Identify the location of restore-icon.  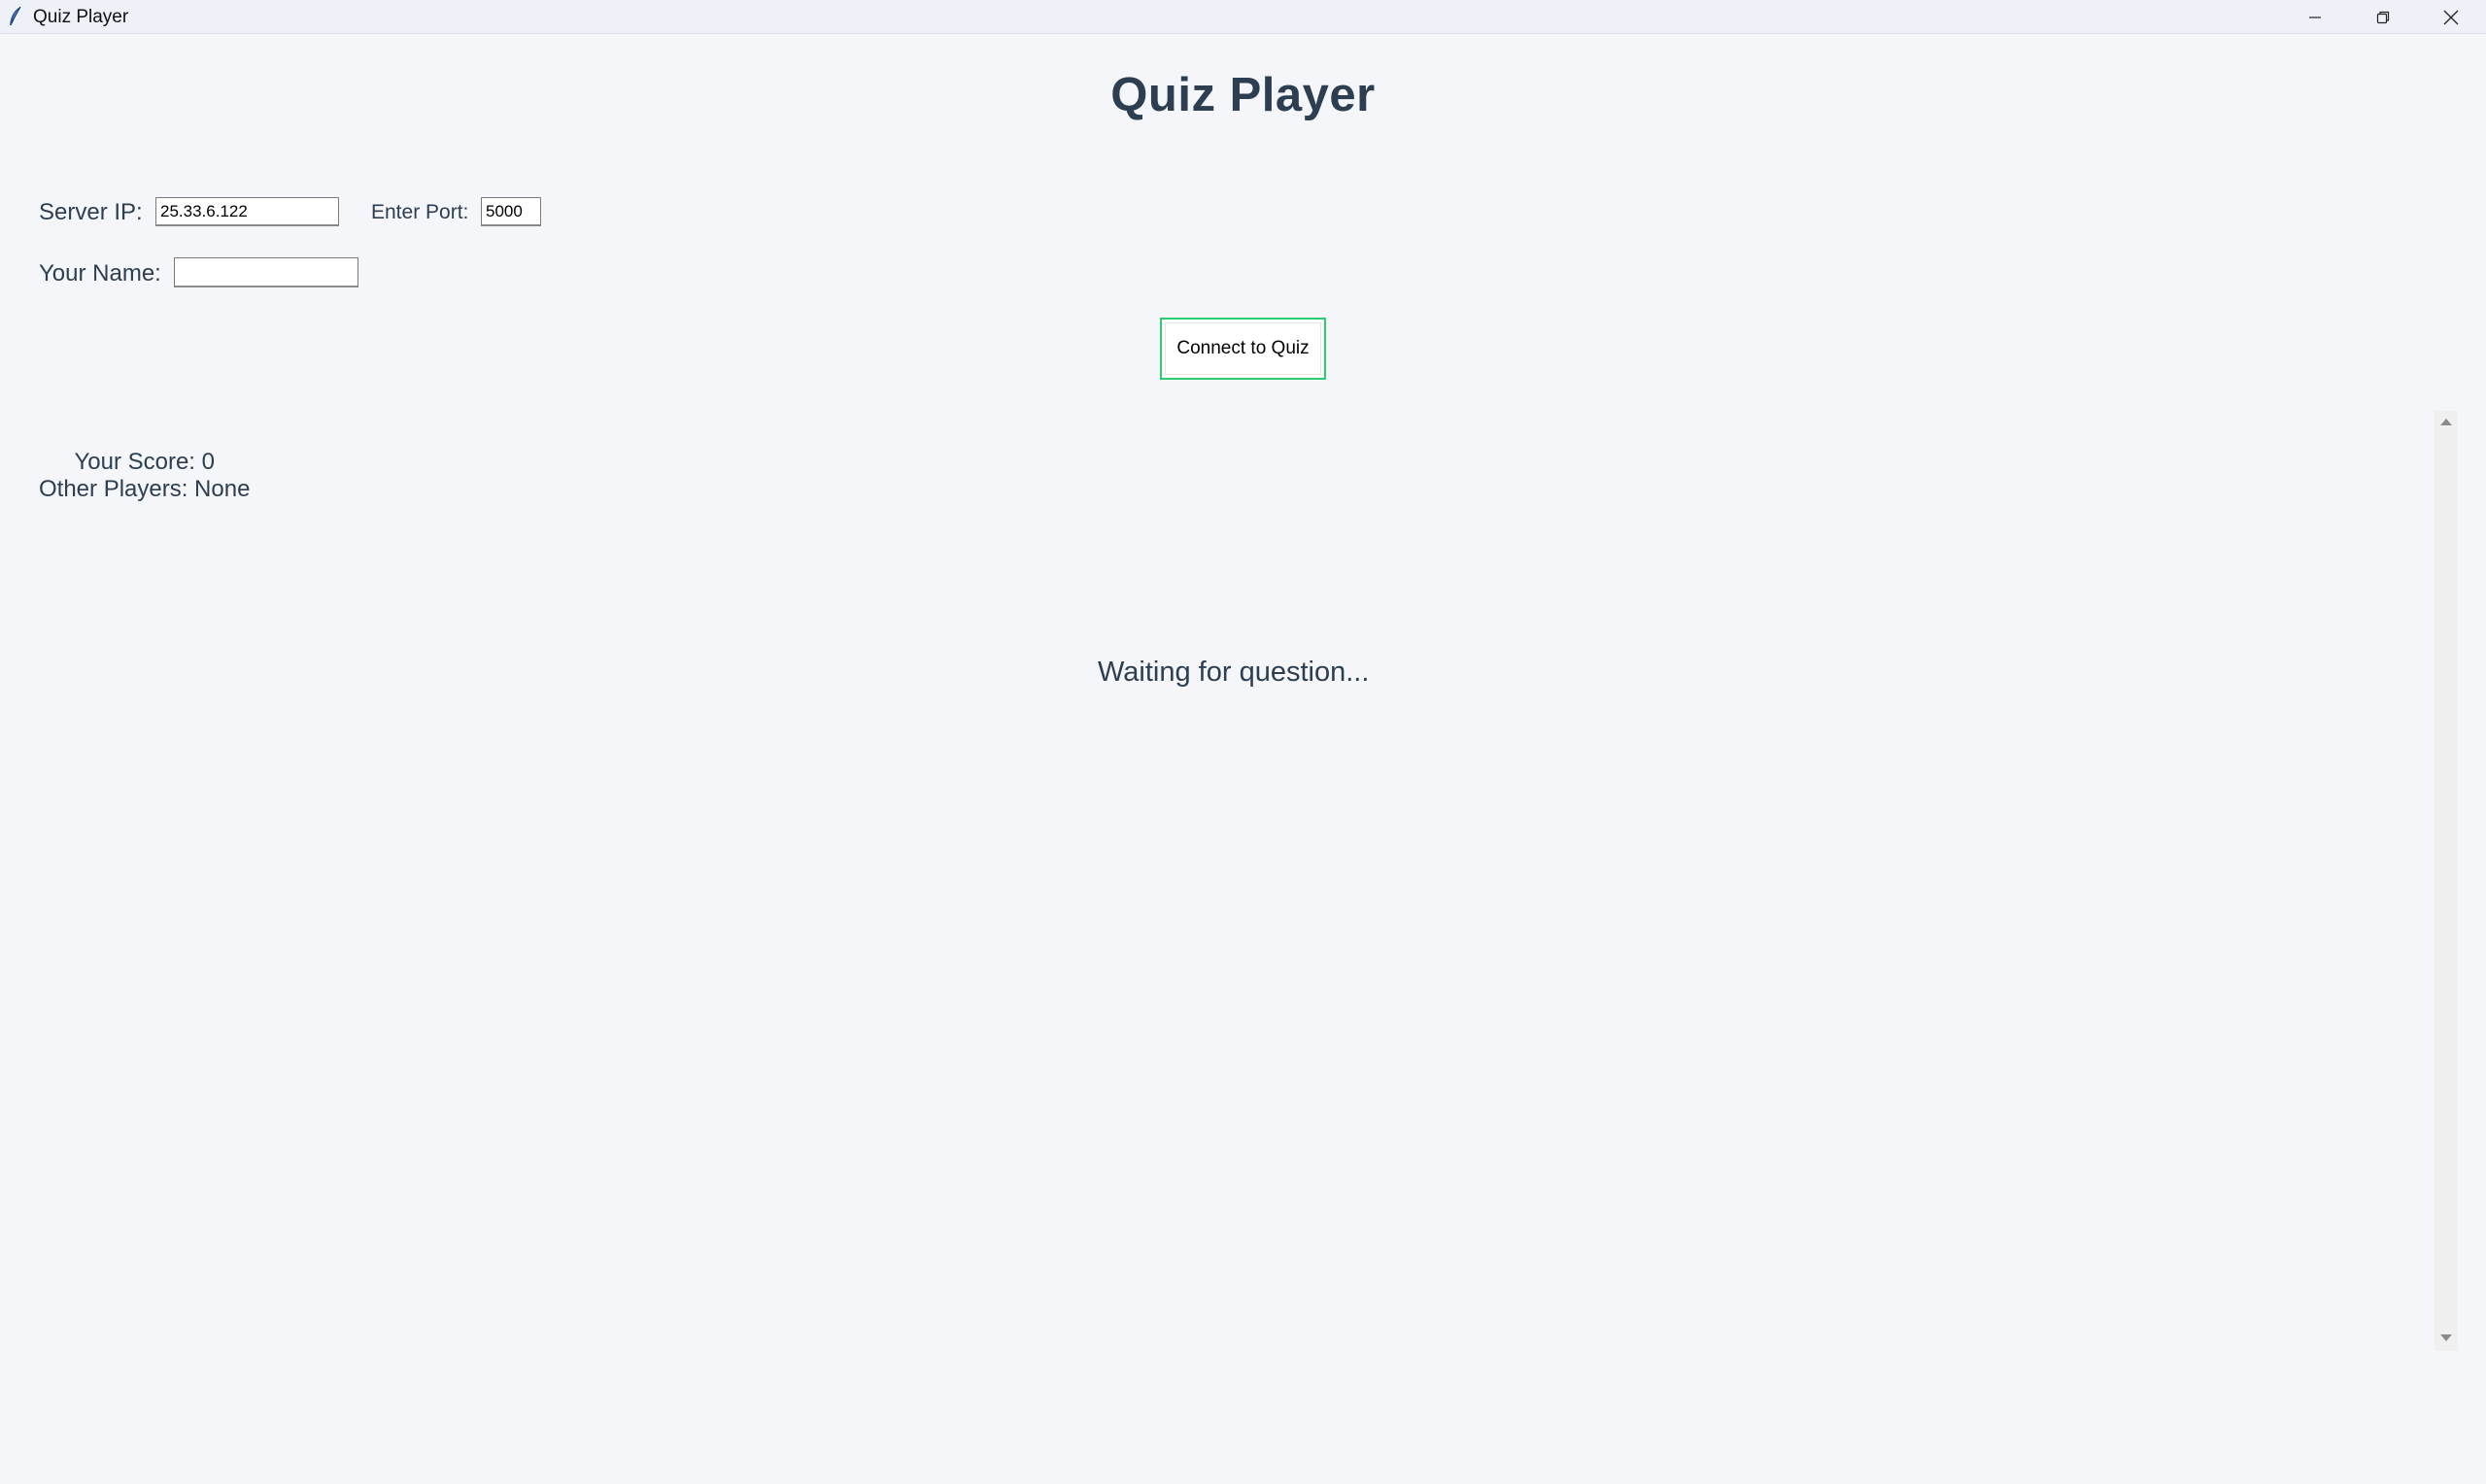
(2383, 17).